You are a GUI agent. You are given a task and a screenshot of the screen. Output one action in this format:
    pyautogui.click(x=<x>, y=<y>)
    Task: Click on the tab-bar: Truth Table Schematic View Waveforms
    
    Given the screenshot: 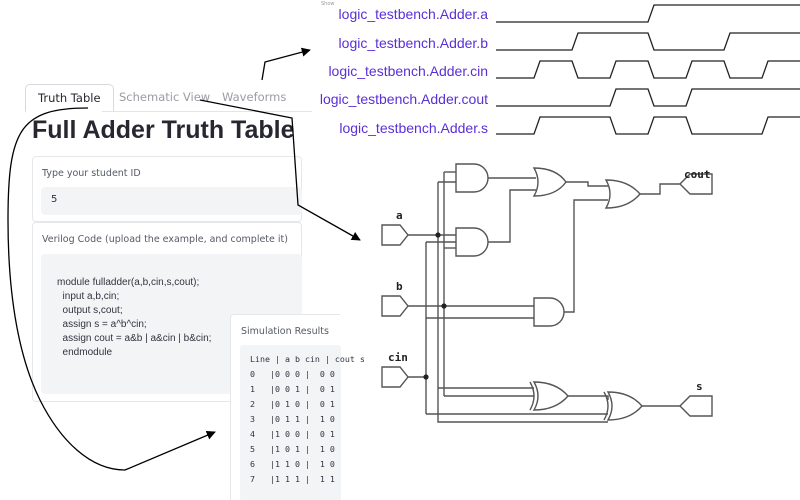 What is the action you would take?
    pyautogui.click(x=167, y=96)
    